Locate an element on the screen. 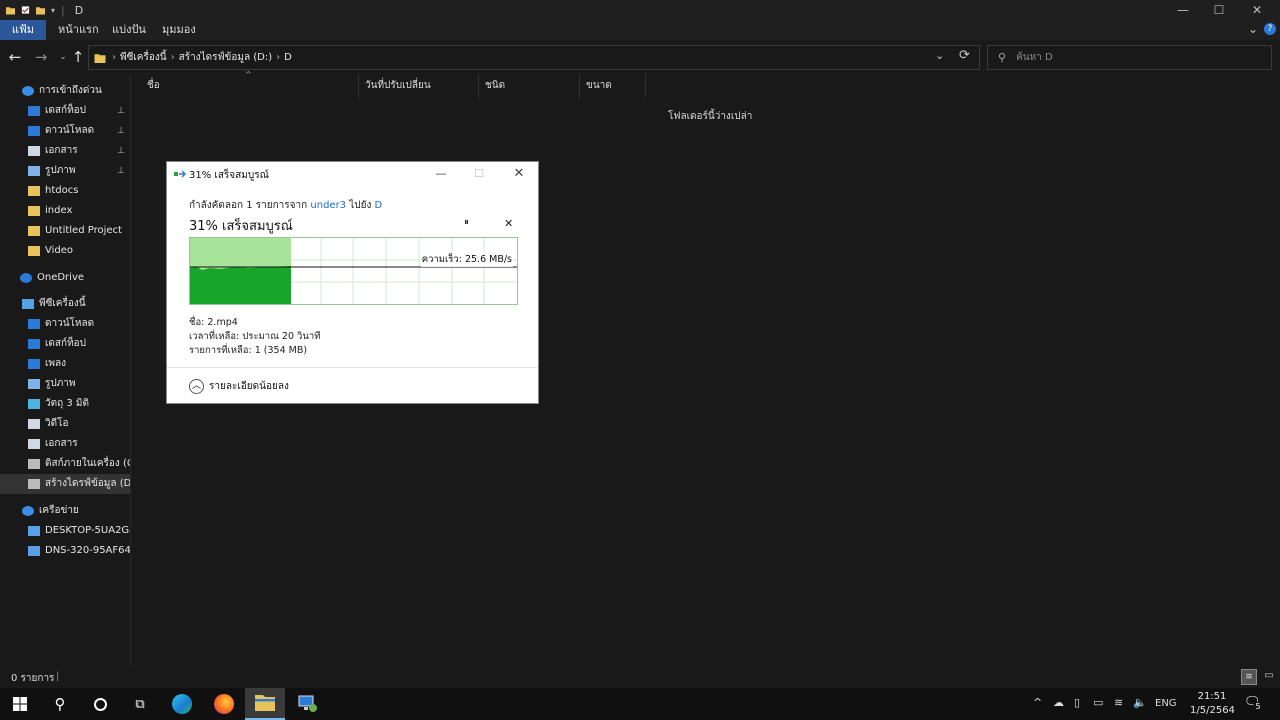 The image size is (1280, 720). sidebar-item-label: OneDrive is located at coordinates (61, 277).